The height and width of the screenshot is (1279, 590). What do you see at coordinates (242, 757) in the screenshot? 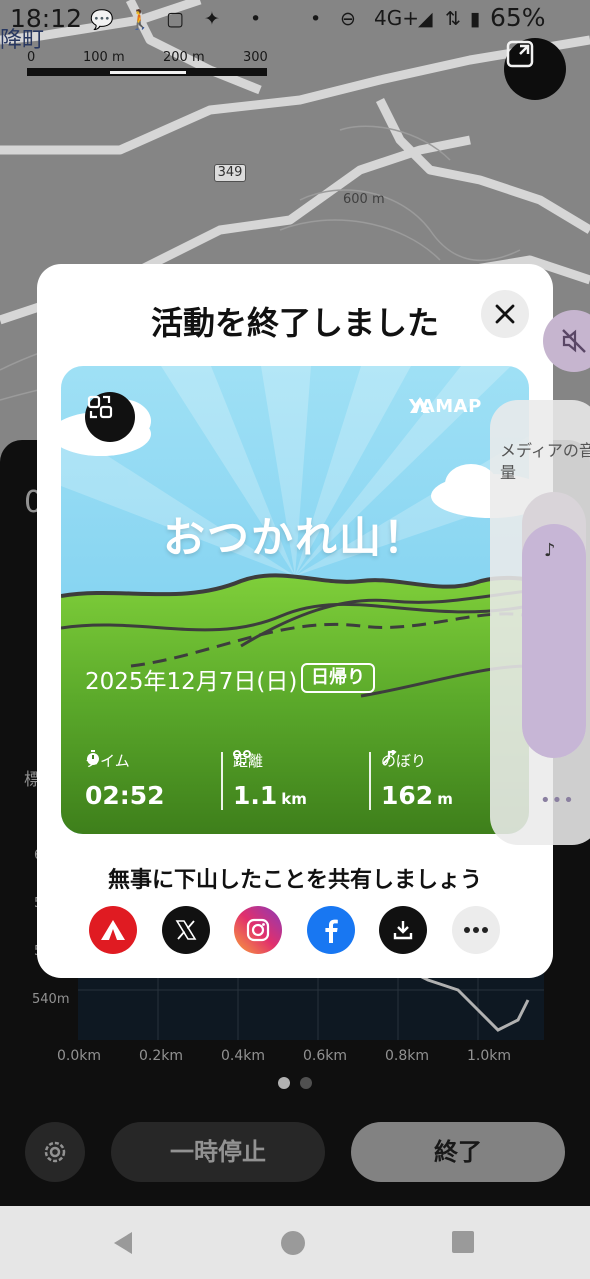
I see `route-pin-icon` at bounding box center [242, 757].